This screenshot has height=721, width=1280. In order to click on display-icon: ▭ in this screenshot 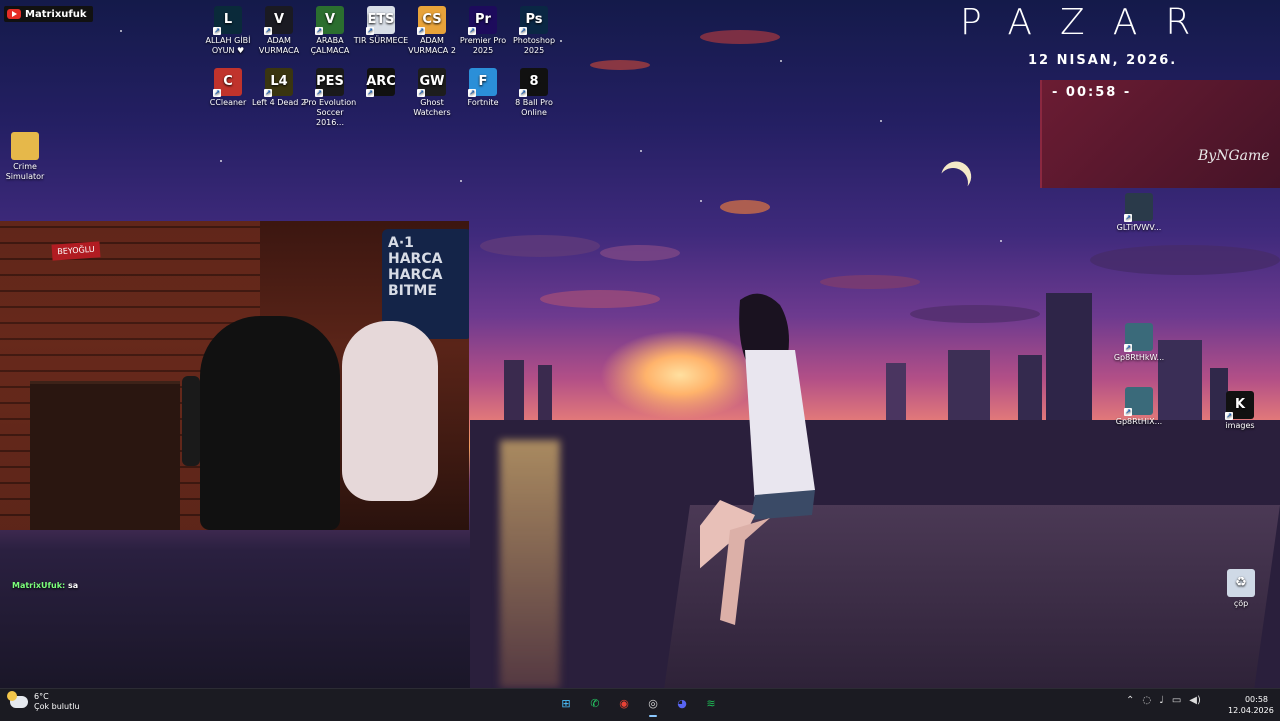, I will do `click(1176, 700)`.